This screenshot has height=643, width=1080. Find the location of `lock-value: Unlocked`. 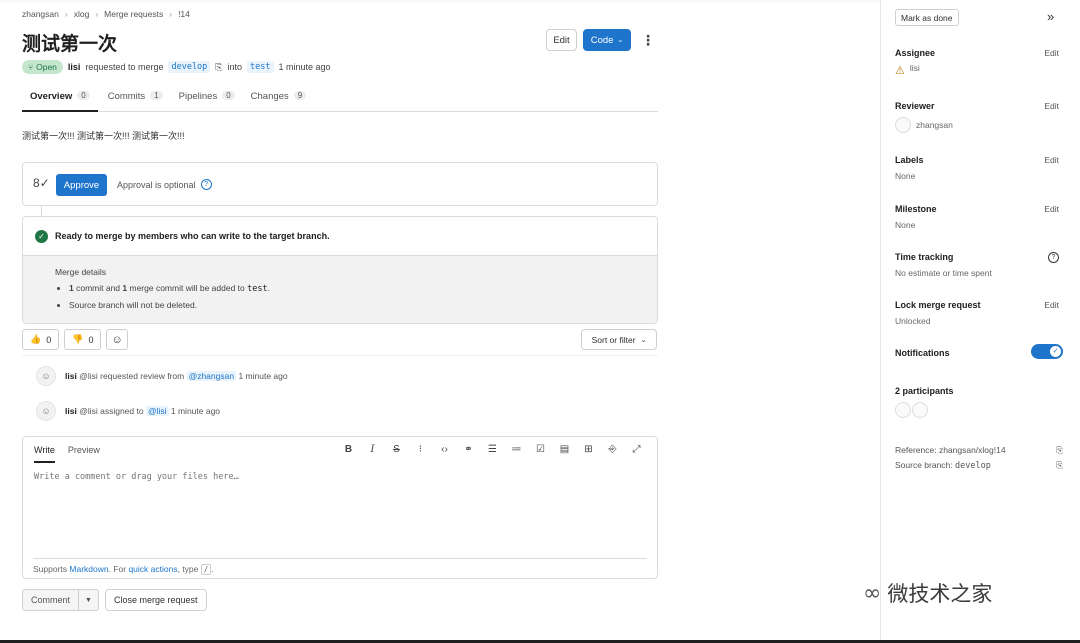

lock-value: Unlocked is located at coordinates (913, 321).